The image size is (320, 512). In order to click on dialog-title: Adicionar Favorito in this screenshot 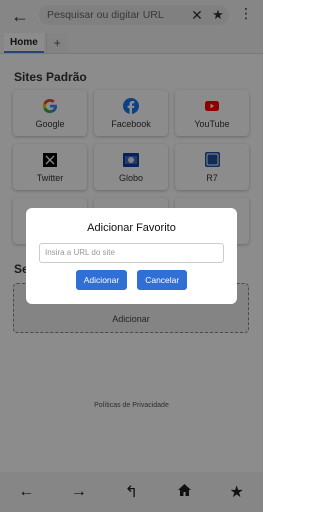, I will do `click(131, 228)`.